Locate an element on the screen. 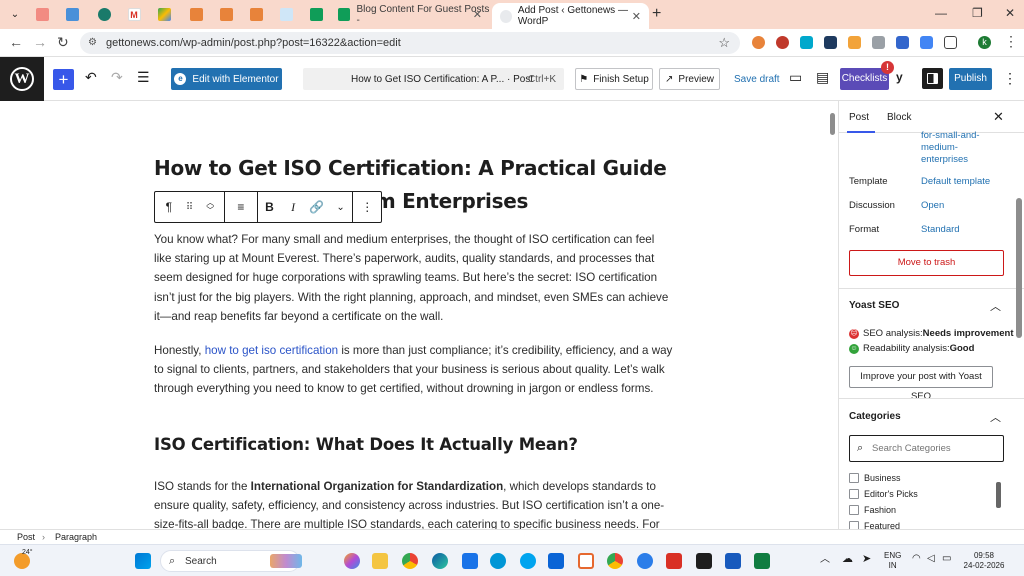 This screenshot has height=576, width=1024. chevron-down-icon: ⌄ is located at coordinates (341, 207).